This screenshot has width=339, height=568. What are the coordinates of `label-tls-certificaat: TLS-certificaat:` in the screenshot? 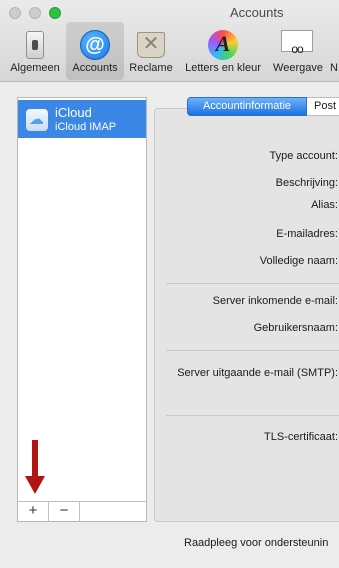 It's located at (301, 437).